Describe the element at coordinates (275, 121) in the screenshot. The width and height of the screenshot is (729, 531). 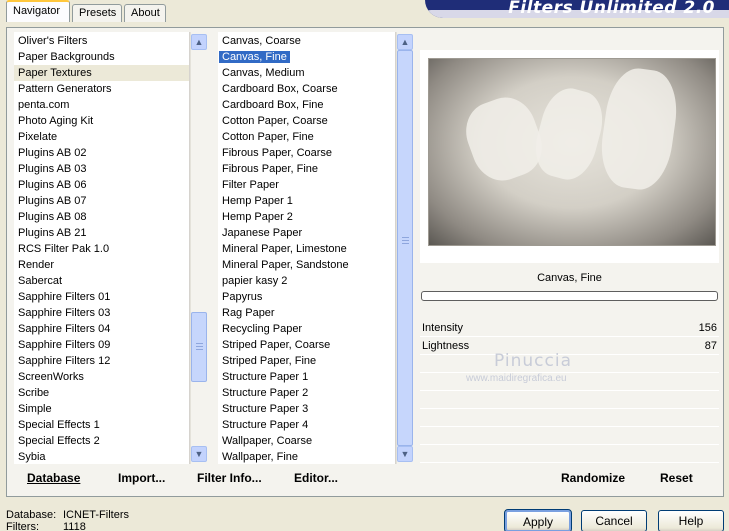
I see `filter-item-label: Cotton Paper, Coarse` at that location.